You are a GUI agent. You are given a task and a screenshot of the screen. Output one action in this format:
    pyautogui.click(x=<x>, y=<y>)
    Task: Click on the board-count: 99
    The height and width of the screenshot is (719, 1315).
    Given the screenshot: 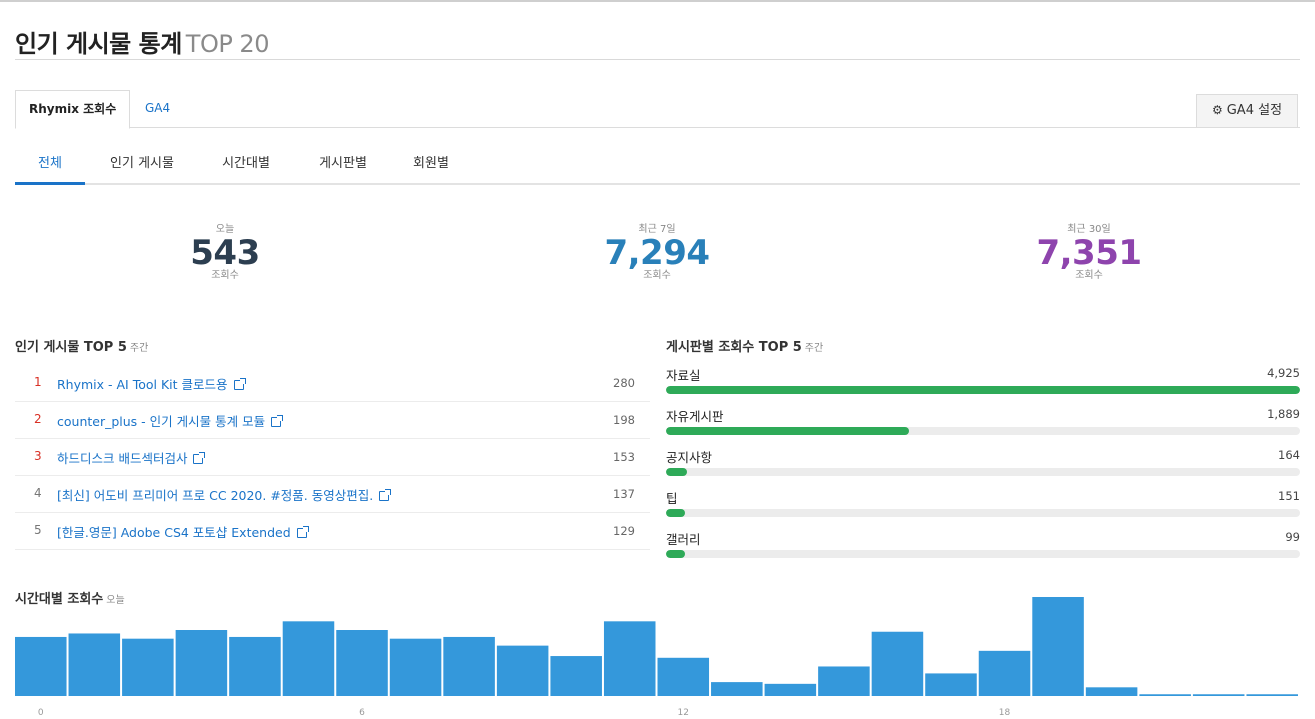 What is the action you would take?
    pyautogui.click(x=1292, y=537)
    